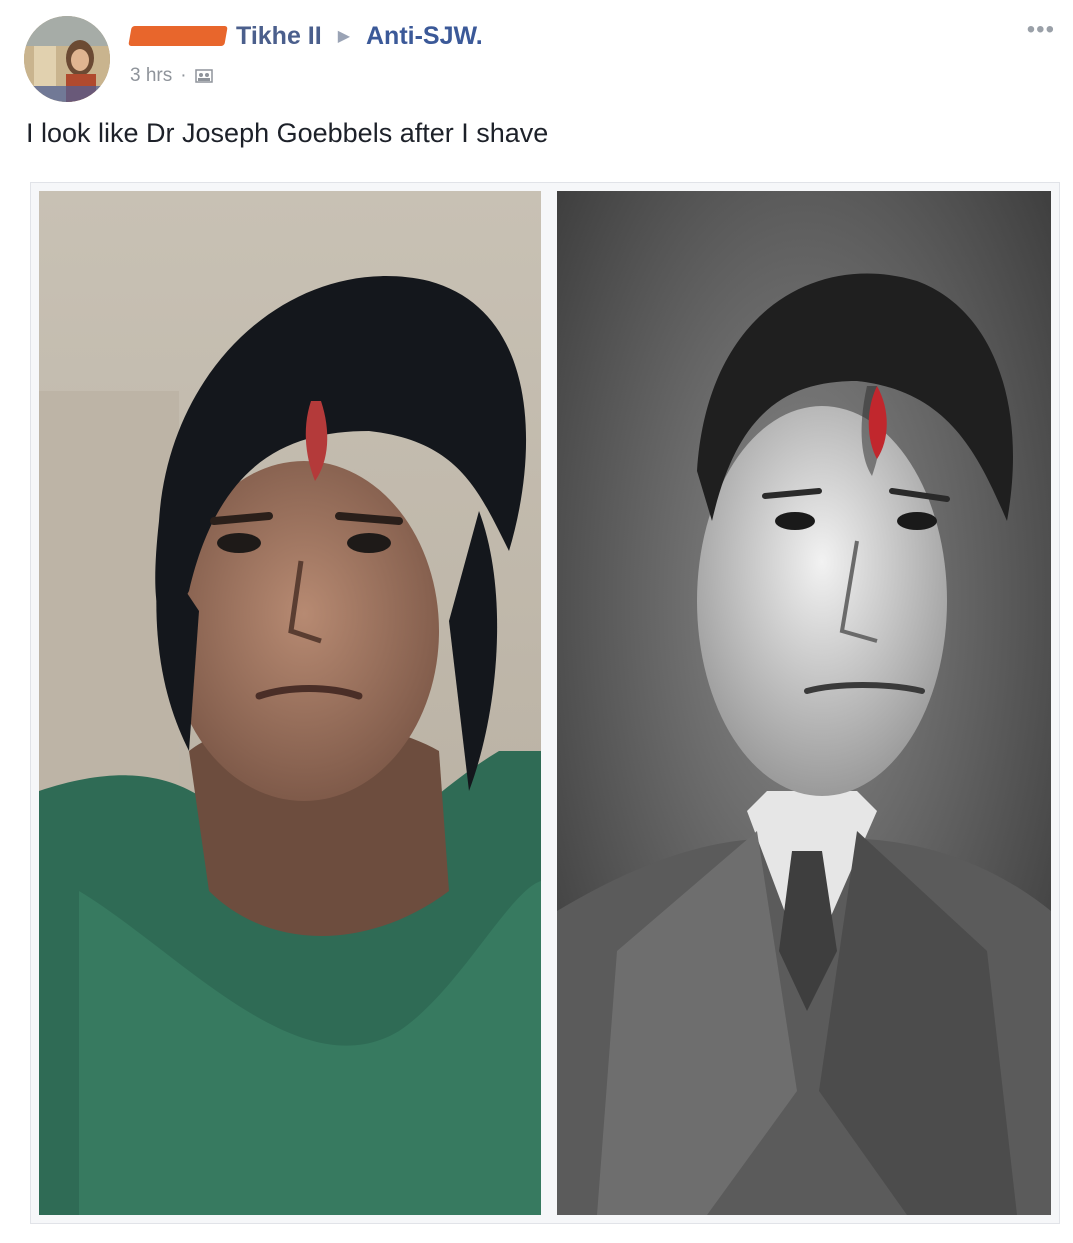 The width and height of the screenshot is (1073, 1243). I want to click on avatar-image, so click(67, 59).